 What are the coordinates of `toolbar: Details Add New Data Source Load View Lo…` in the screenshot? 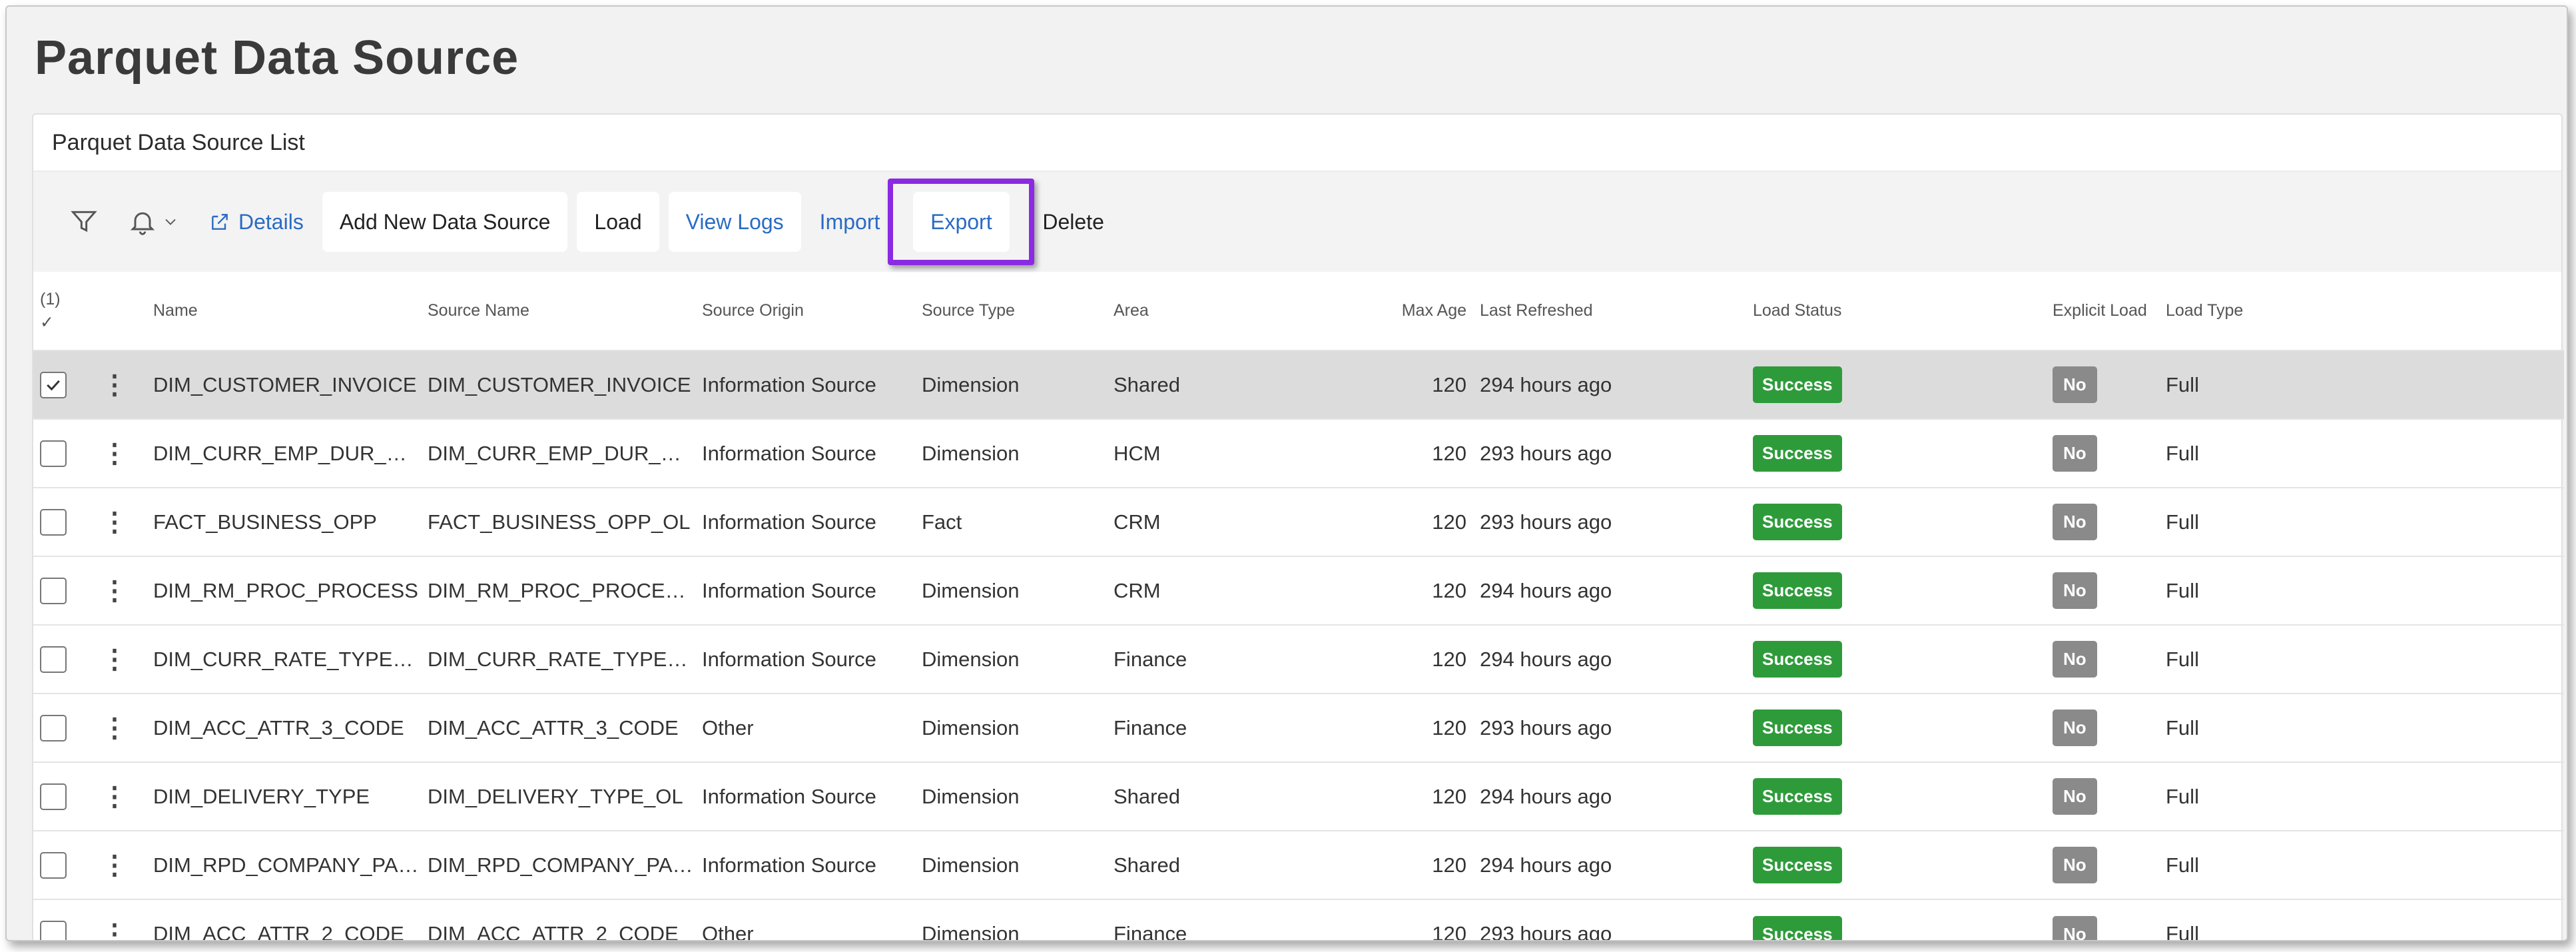 It's located at (1297, 222).